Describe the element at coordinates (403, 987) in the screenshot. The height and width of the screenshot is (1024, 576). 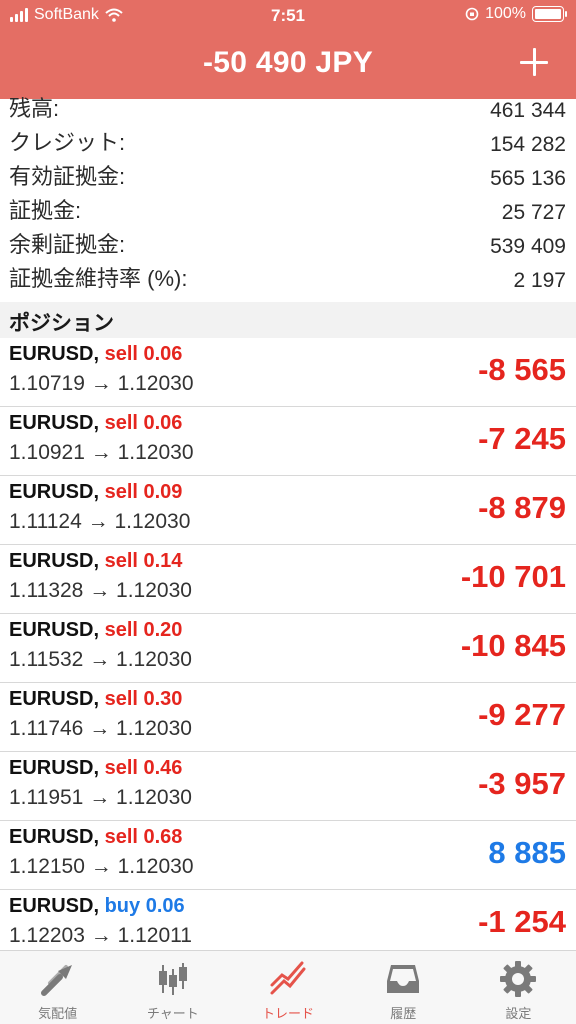
I see `tab-history: 履歴` at that location.